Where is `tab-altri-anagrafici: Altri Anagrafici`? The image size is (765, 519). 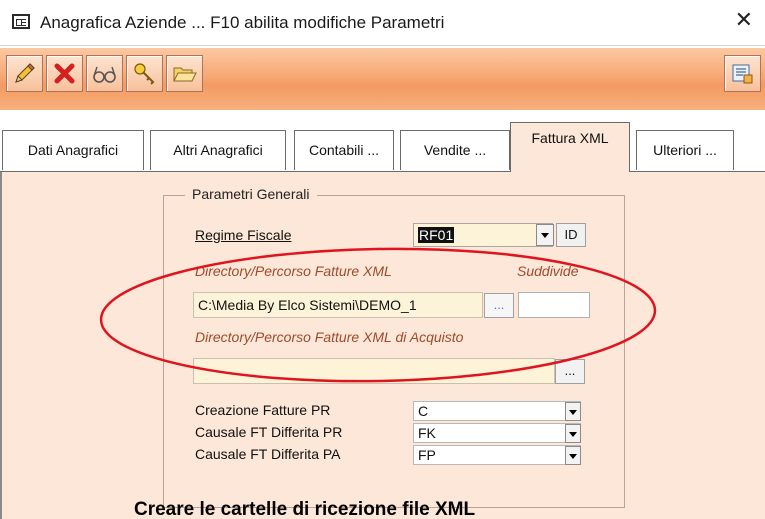
tab-altri-anagrafici: Altri Anagrafici is located at coordinates (218, 150).